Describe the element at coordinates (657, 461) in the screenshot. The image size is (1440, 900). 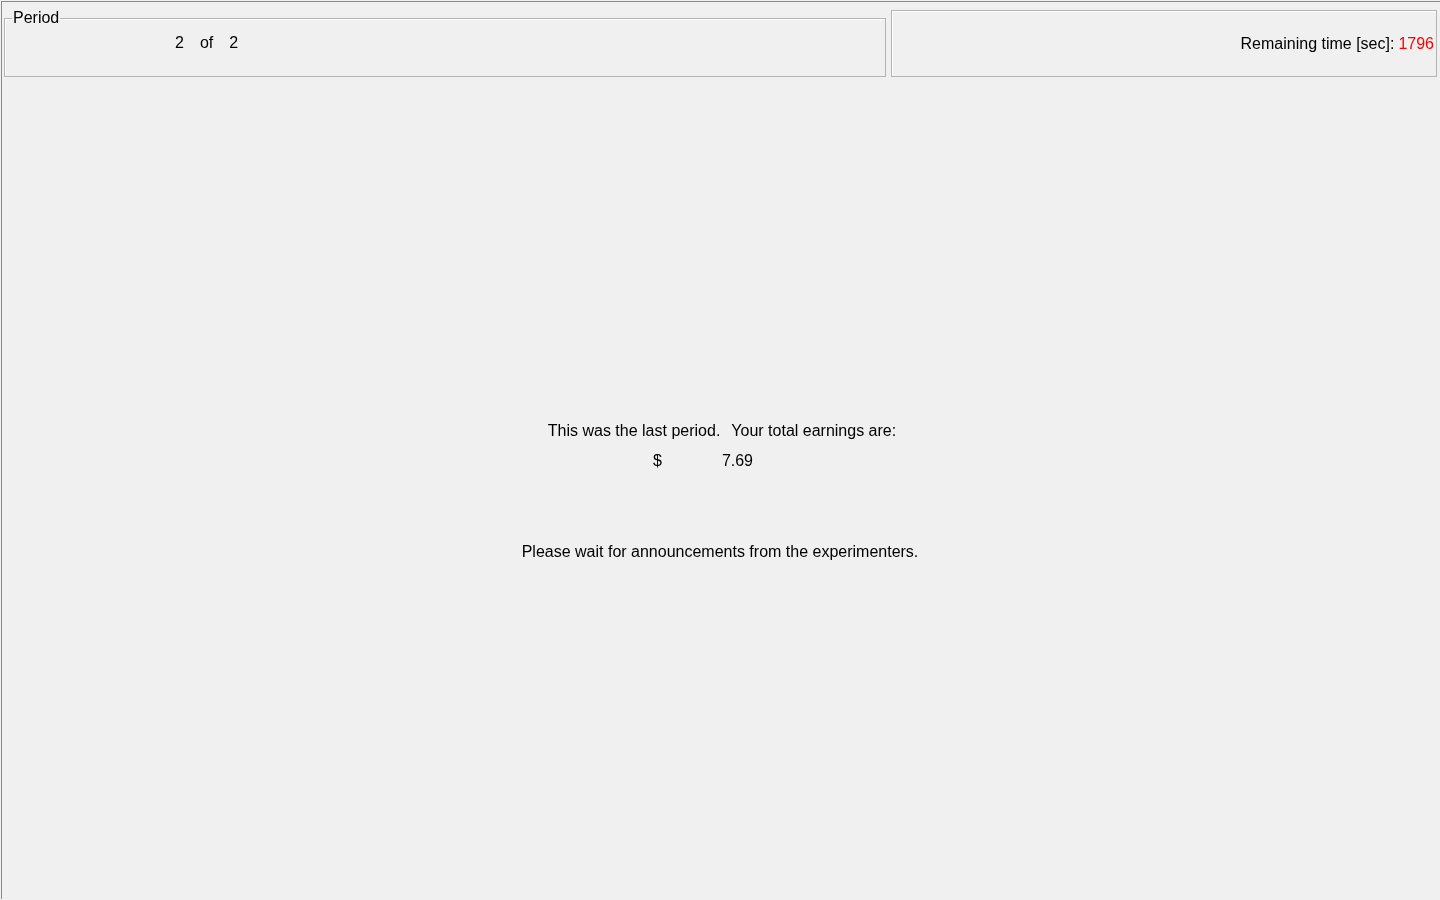
I see `currency-symbol: $` at that location.